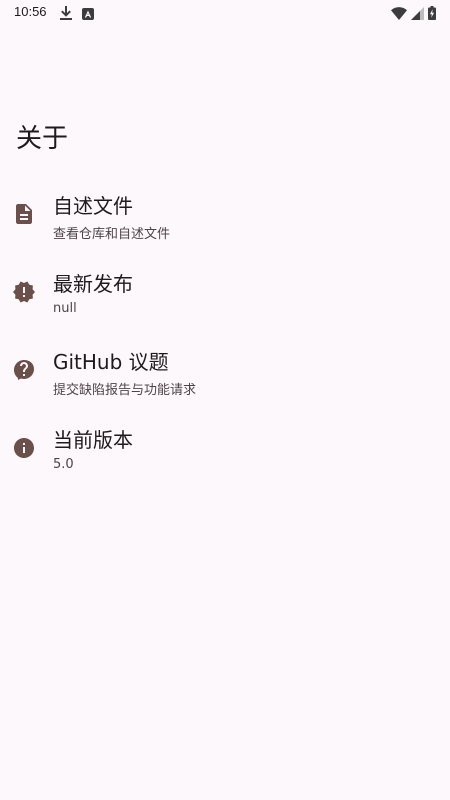 The width and height of the screenshot is (450, 800). What do you see at coordinates (93, 206) in the screenshot?
I see `item-title: 自述文件` at bounding box center [93, 206].